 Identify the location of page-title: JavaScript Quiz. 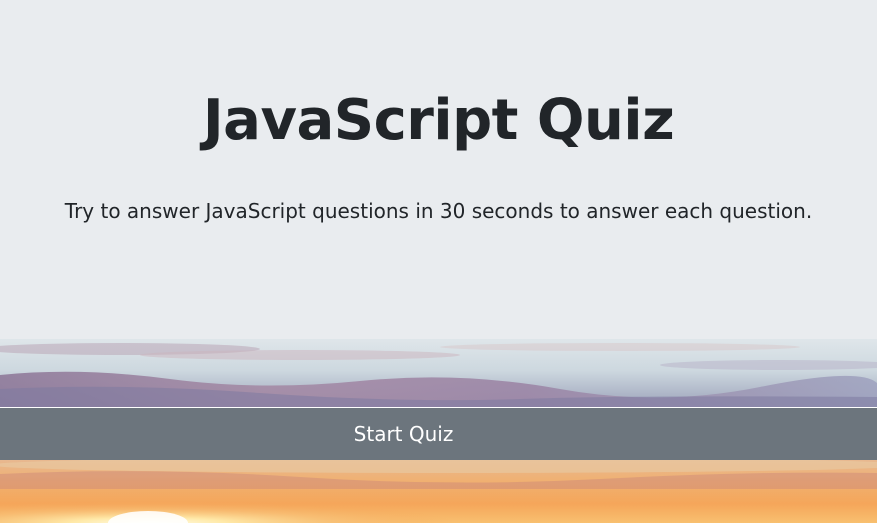
(438, 120).